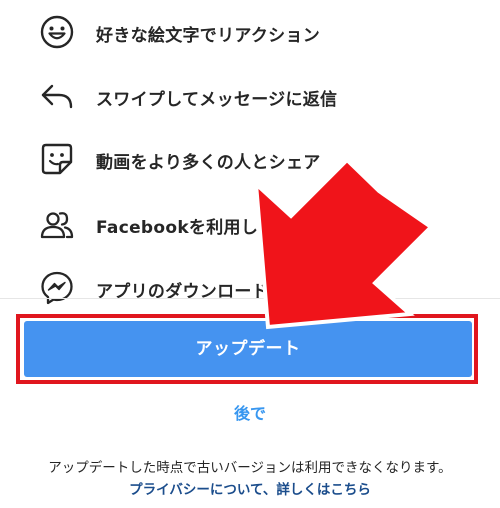 Image resolution: width=500 pixels, height=508 pixels. Describe the element at coordinates (57, 288) in the screenshot. I see `messenger-icon` at that location.